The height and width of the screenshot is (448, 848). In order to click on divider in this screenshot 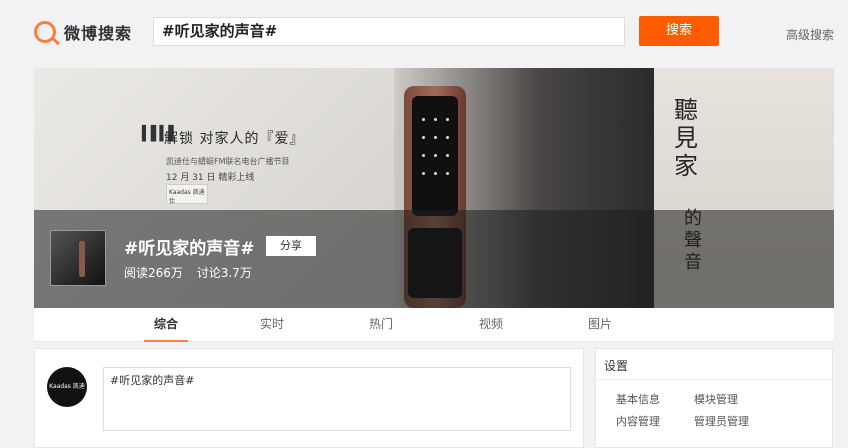, I will do `click(714, 379)`.